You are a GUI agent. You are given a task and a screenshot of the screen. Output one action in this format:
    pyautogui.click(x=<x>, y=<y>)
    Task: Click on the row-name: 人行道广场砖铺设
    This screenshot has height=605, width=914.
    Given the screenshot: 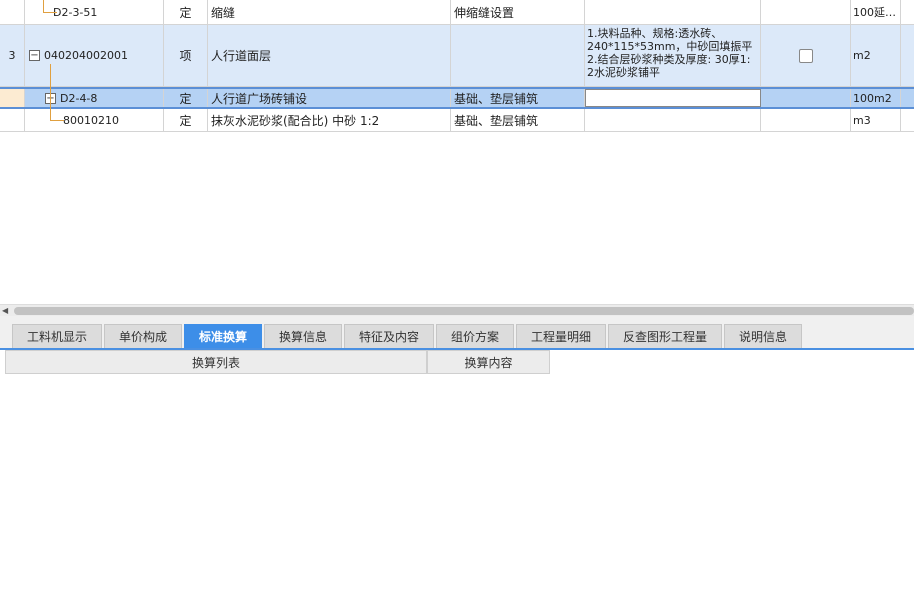 What is the action you would take?
    pyautogui.click(x=329, y=98)
    